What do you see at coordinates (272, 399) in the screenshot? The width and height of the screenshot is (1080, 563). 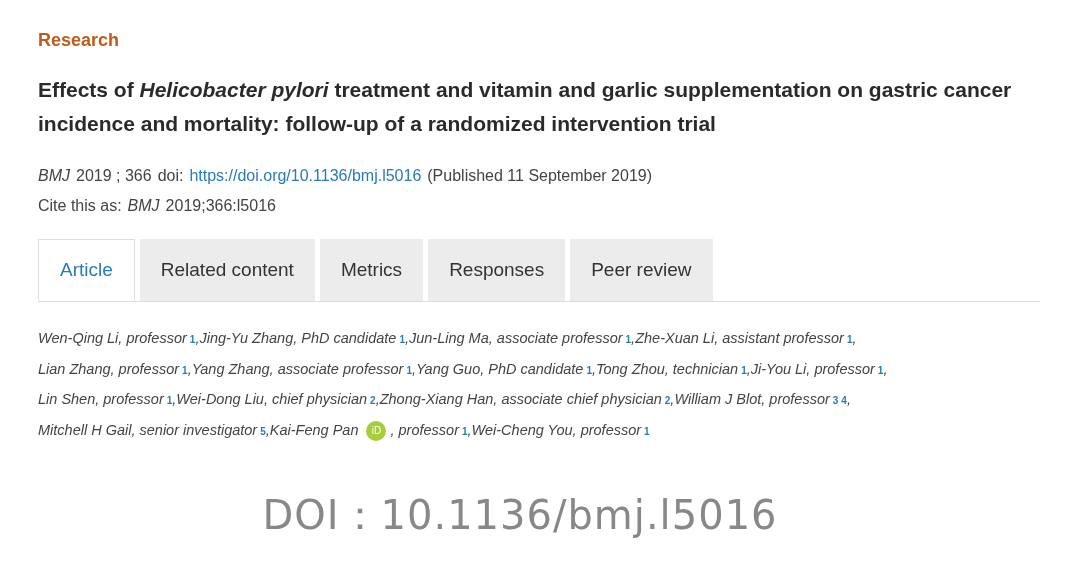 I see `author-name: Wei-Dong Liu, chief physician` at bounding box center [272, 399].